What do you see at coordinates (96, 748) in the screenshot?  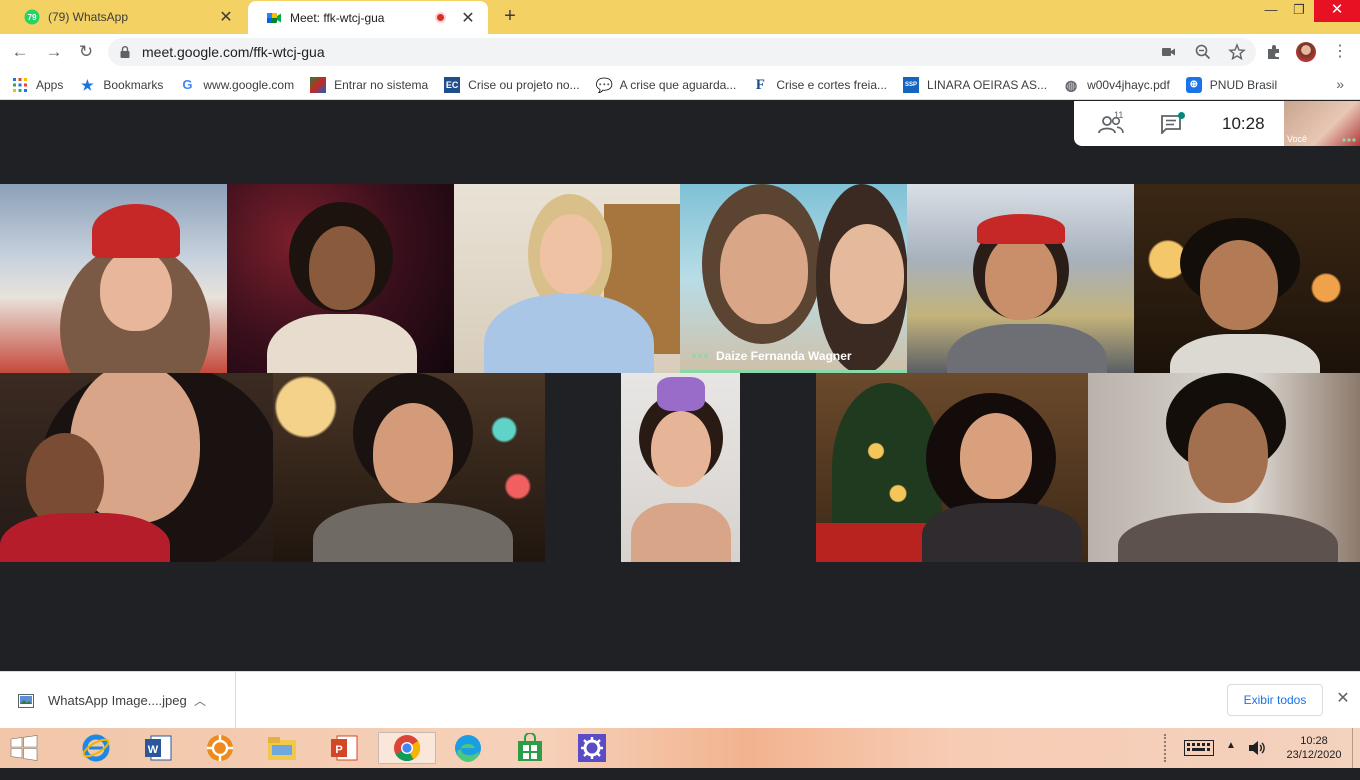 I see `internet-explorer-icon` at bounding box center [96, 748].